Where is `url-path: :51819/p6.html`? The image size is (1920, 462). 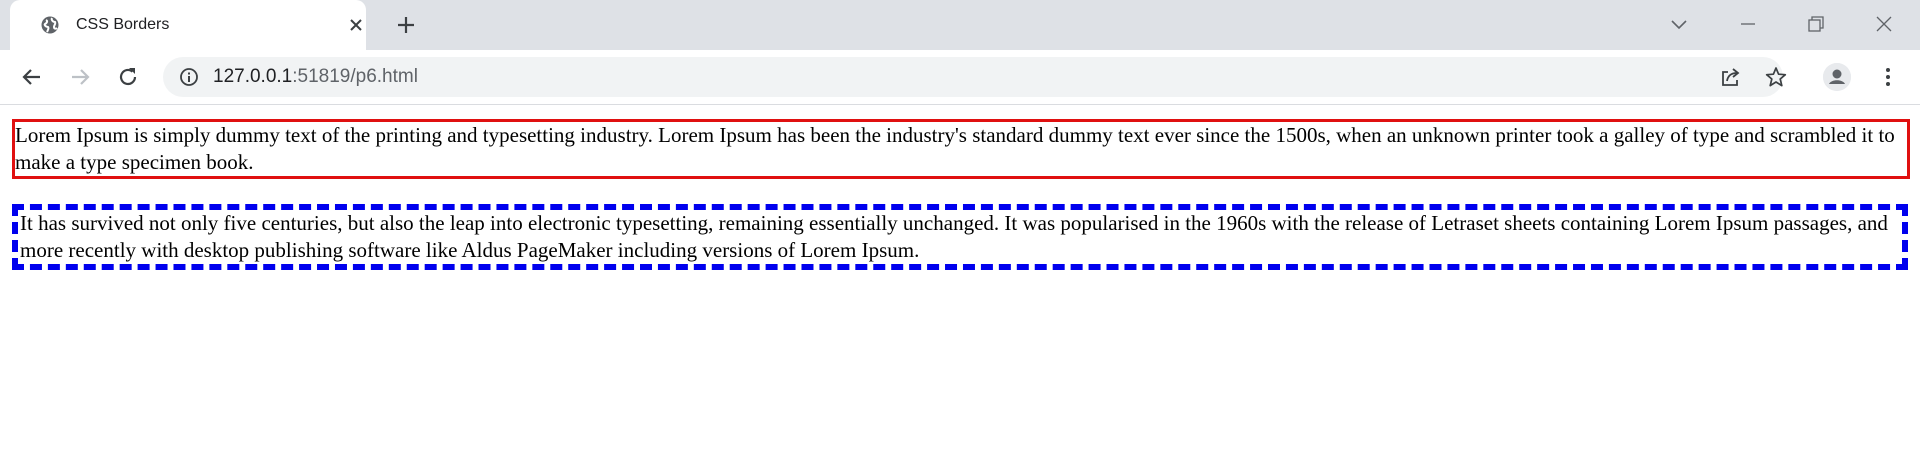 url-path: :51819/p6.html is located at coordinates (355, 76).